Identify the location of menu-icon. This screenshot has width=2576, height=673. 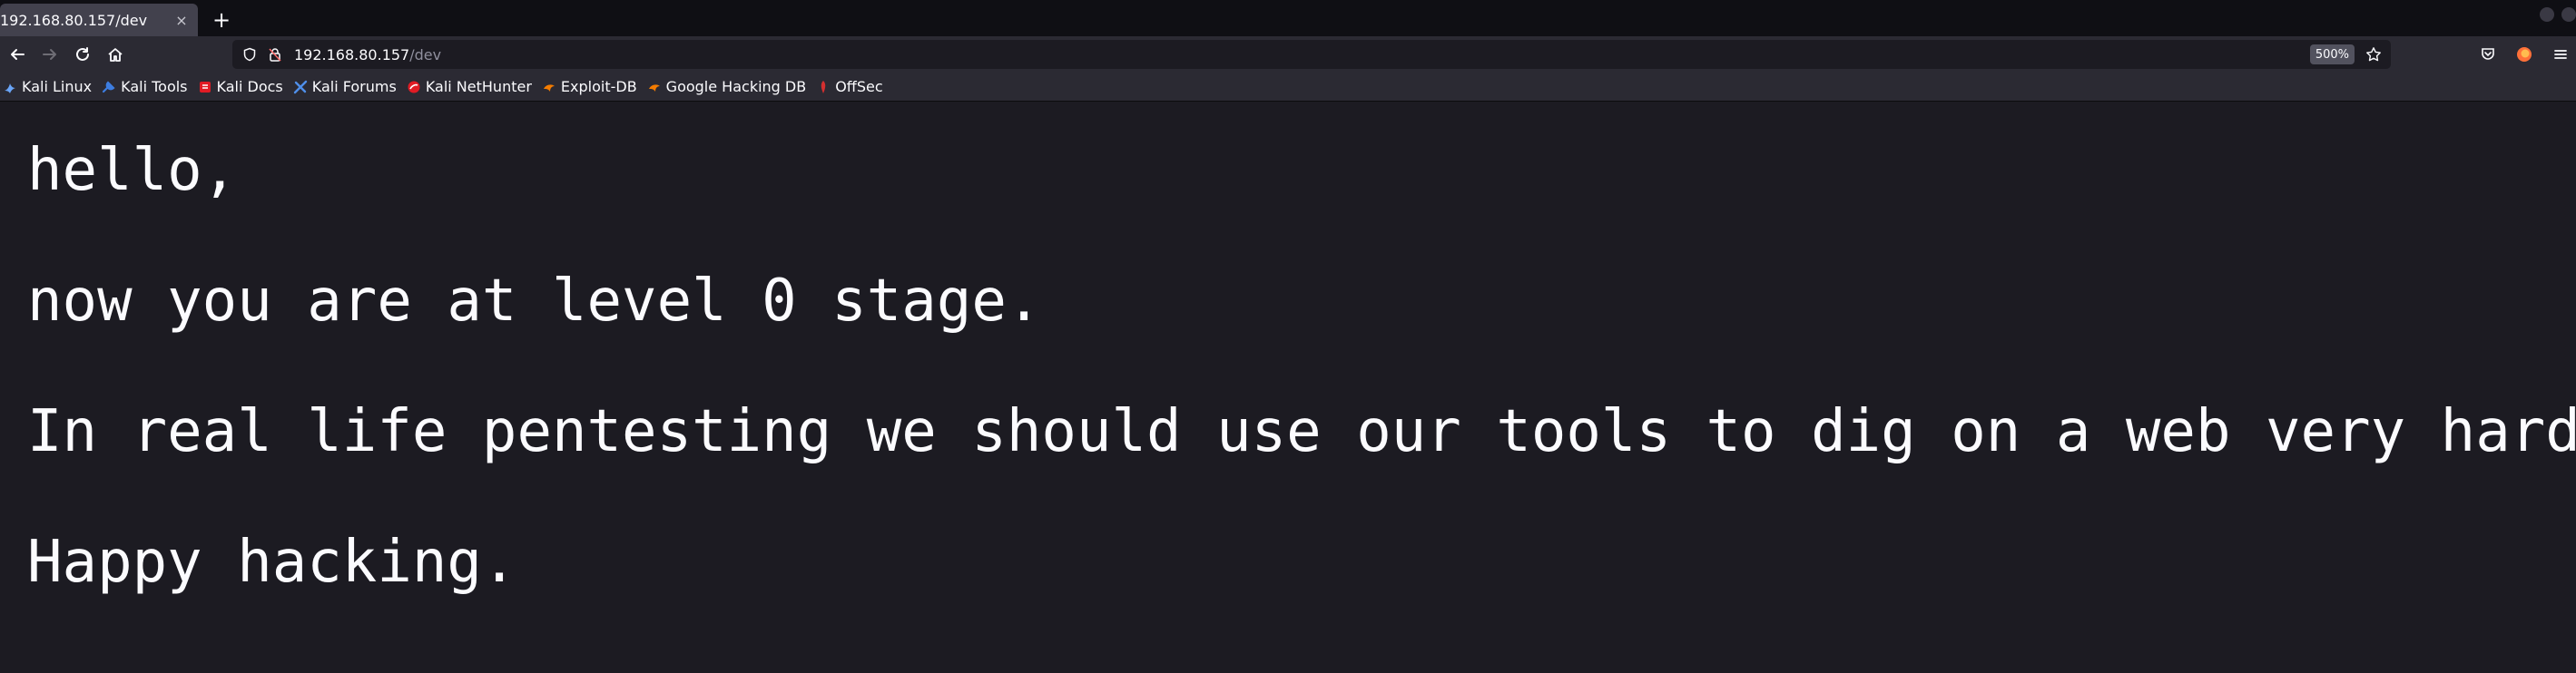
(2560, 54).